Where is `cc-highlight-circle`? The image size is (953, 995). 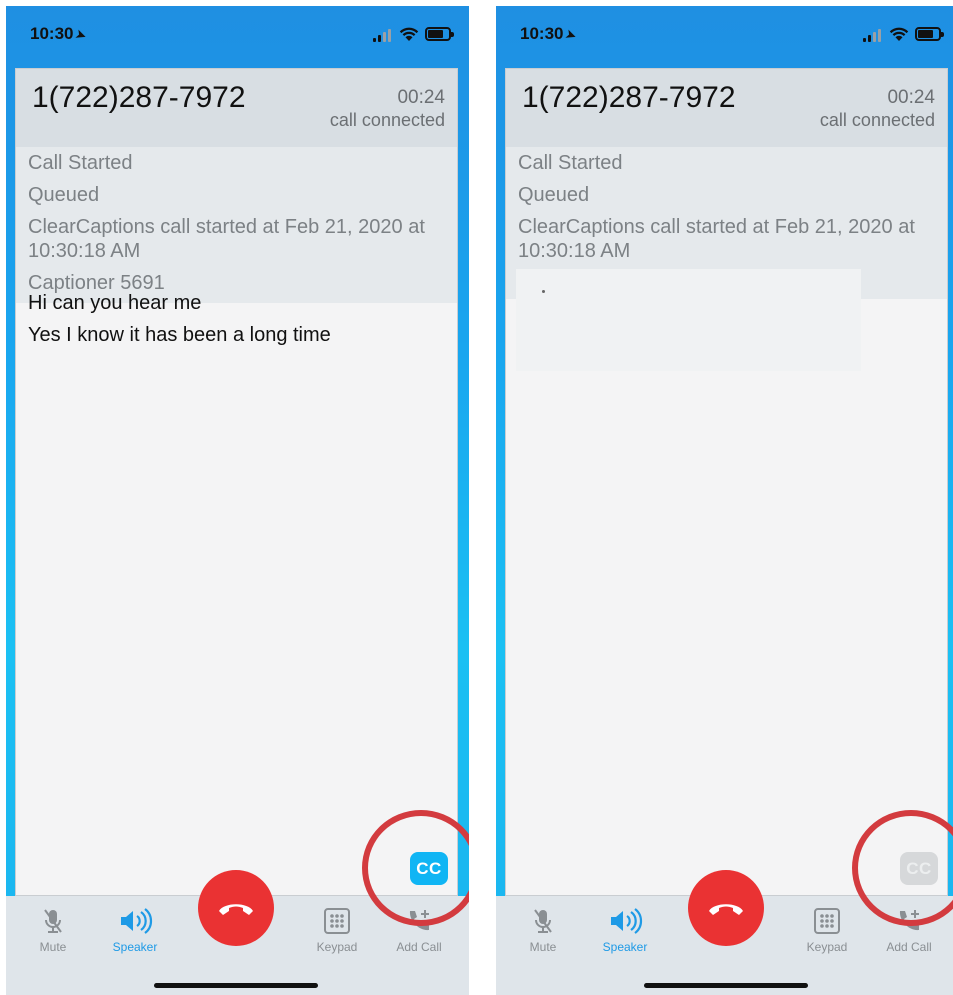
cc-highlight-circle is located at coordinates (415, 868).